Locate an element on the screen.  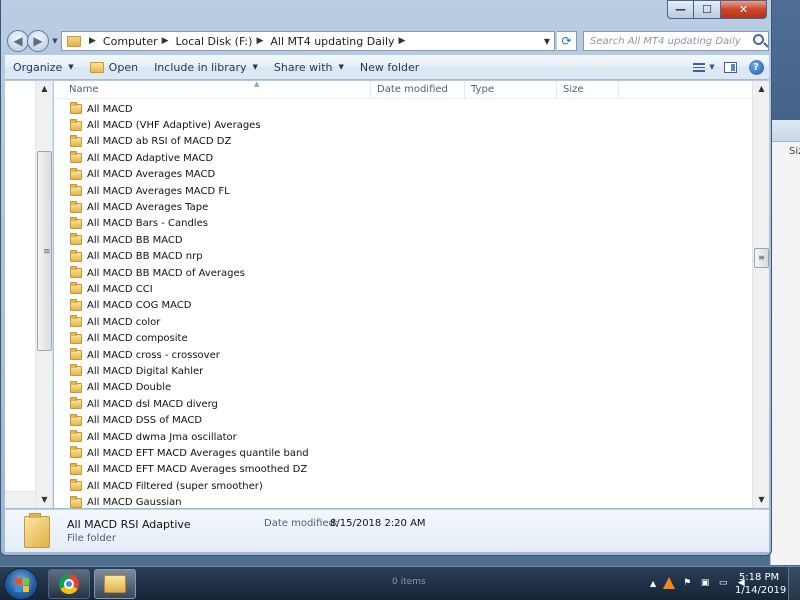
file-name: All MACD CCI is located at coordinates (120, 289).